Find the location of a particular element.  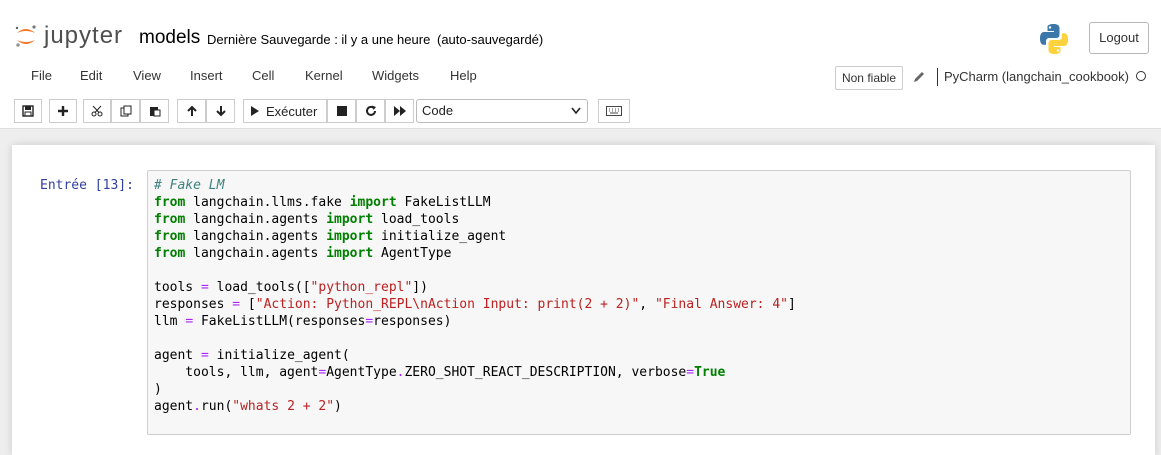

jupyter-logo: jupyter is located at coordinates (69, 38).